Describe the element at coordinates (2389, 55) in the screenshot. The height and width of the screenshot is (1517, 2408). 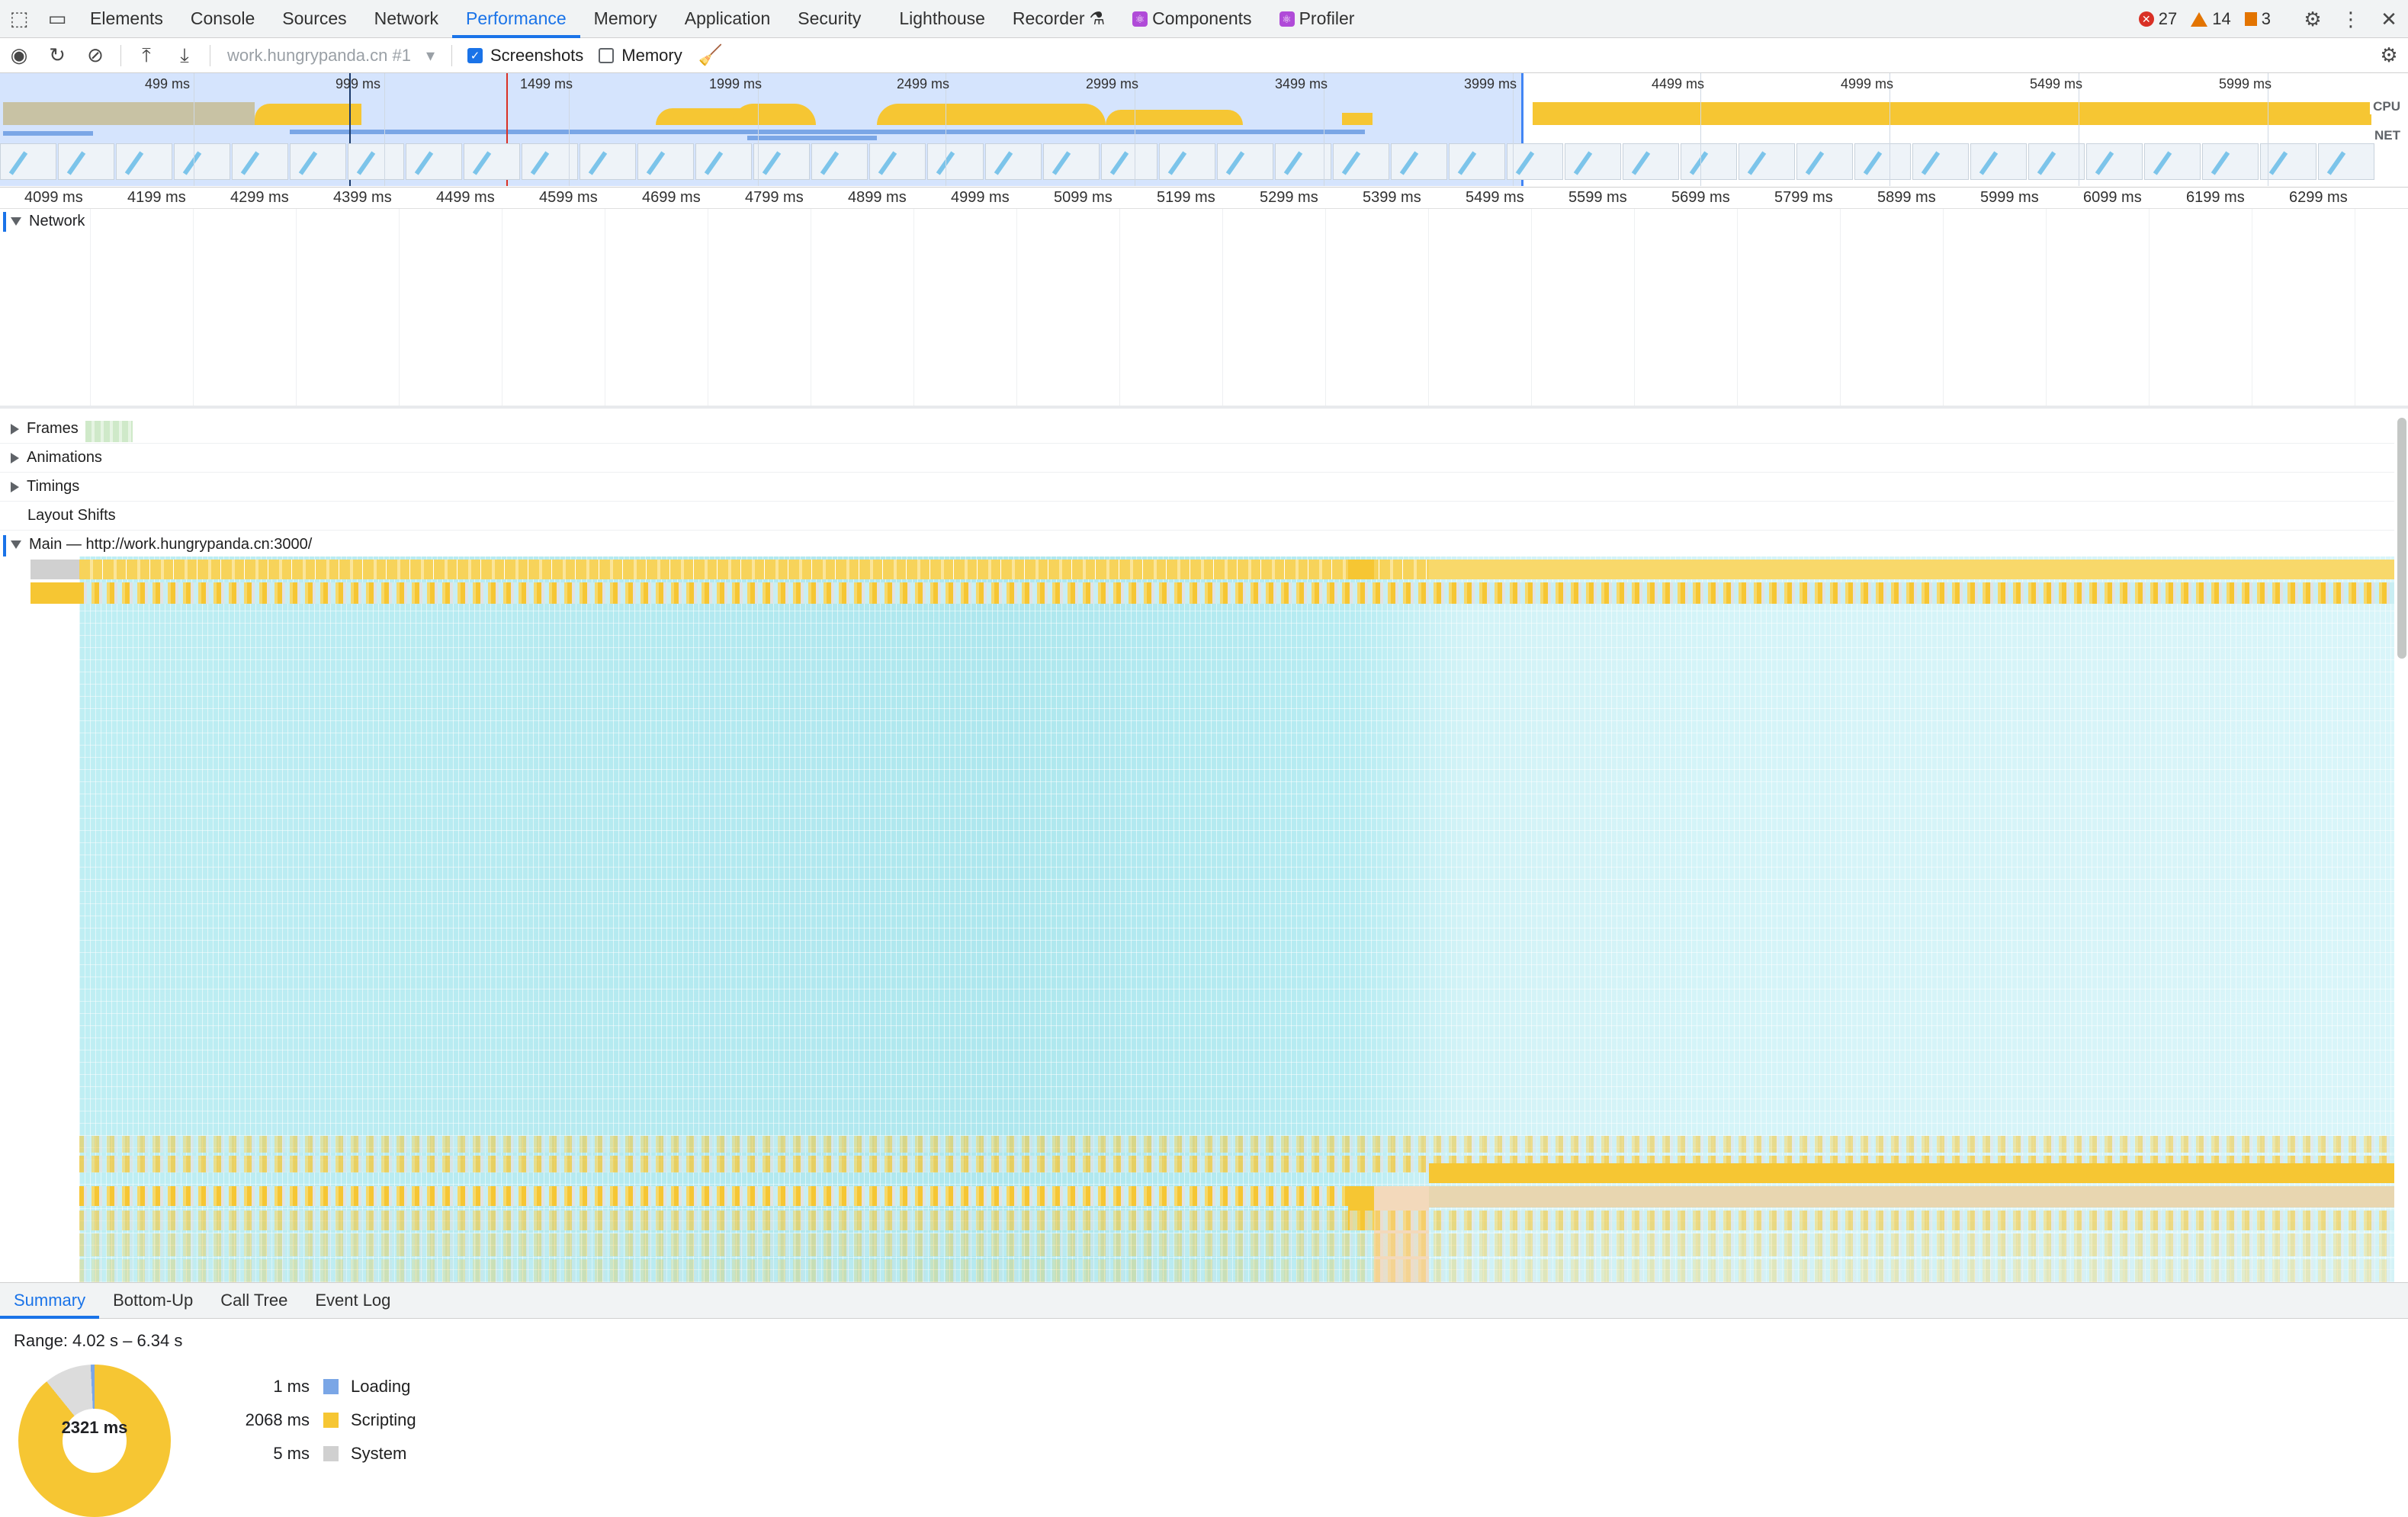
I see `capture-settings-icon: ⚙` at that location.